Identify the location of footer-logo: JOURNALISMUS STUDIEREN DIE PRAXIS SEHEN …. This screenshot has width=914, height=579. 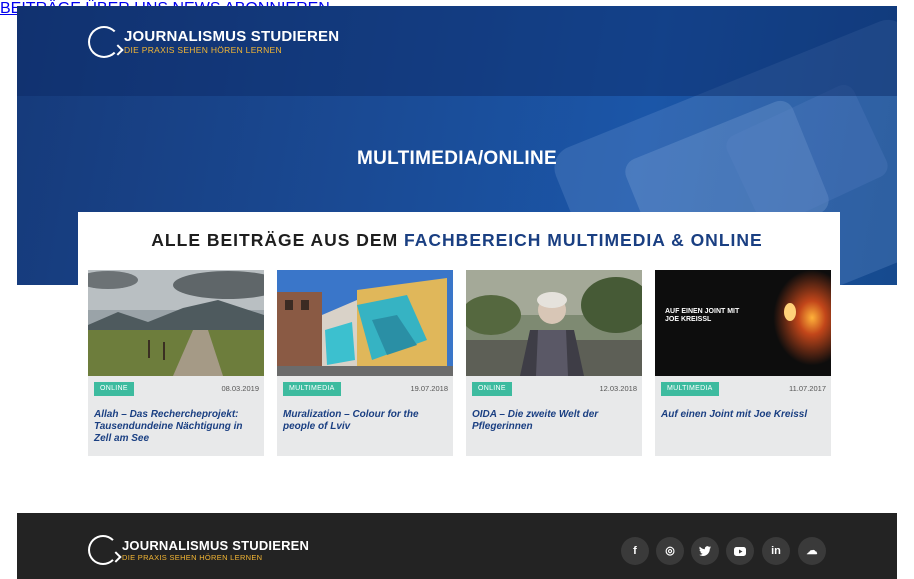
(198, 550).